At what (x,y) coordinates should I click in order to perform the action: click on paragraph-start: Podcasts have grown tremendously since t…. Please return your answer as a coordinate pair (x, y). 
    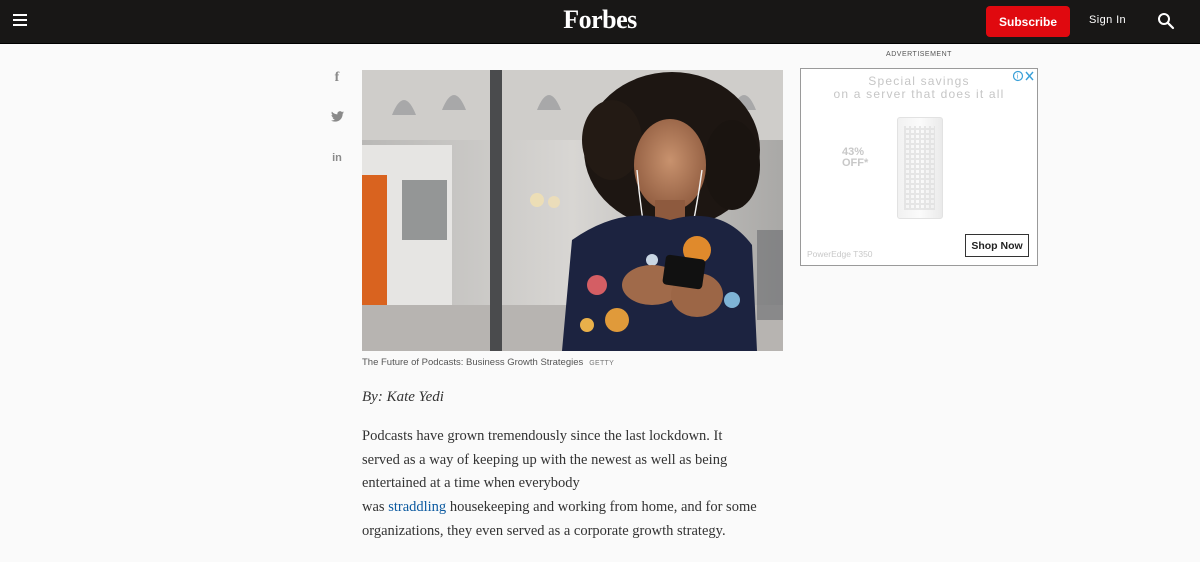
    Looking at the image, I should click on (545, 460).